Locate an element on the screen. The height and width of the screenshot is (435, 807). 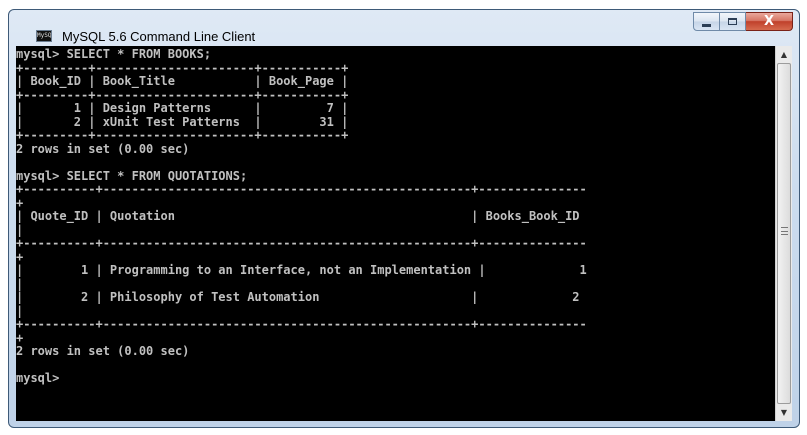
console-line: mysql> SELECT * FROM QUOTATIONS; is located at coordinates (132, 175).